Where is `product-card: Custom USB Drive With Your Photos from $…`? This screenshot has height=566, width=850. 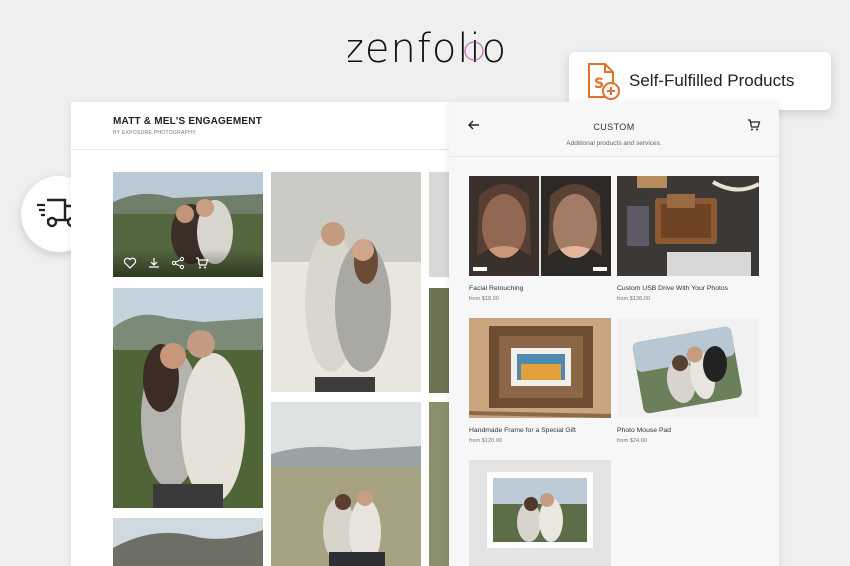
product-card: Custom USB Drive With Your Photos from $… is located at coordinates (688, 239).